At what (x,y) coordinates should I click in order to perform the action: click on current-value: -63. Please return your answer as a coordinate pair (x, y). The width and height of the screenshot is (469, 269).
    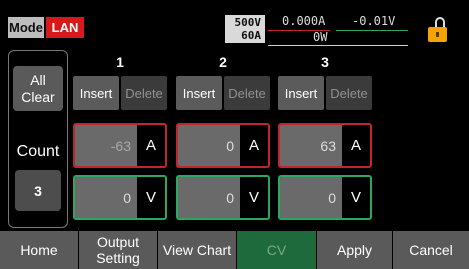
    Looking at the image, I should click on (106, 145).